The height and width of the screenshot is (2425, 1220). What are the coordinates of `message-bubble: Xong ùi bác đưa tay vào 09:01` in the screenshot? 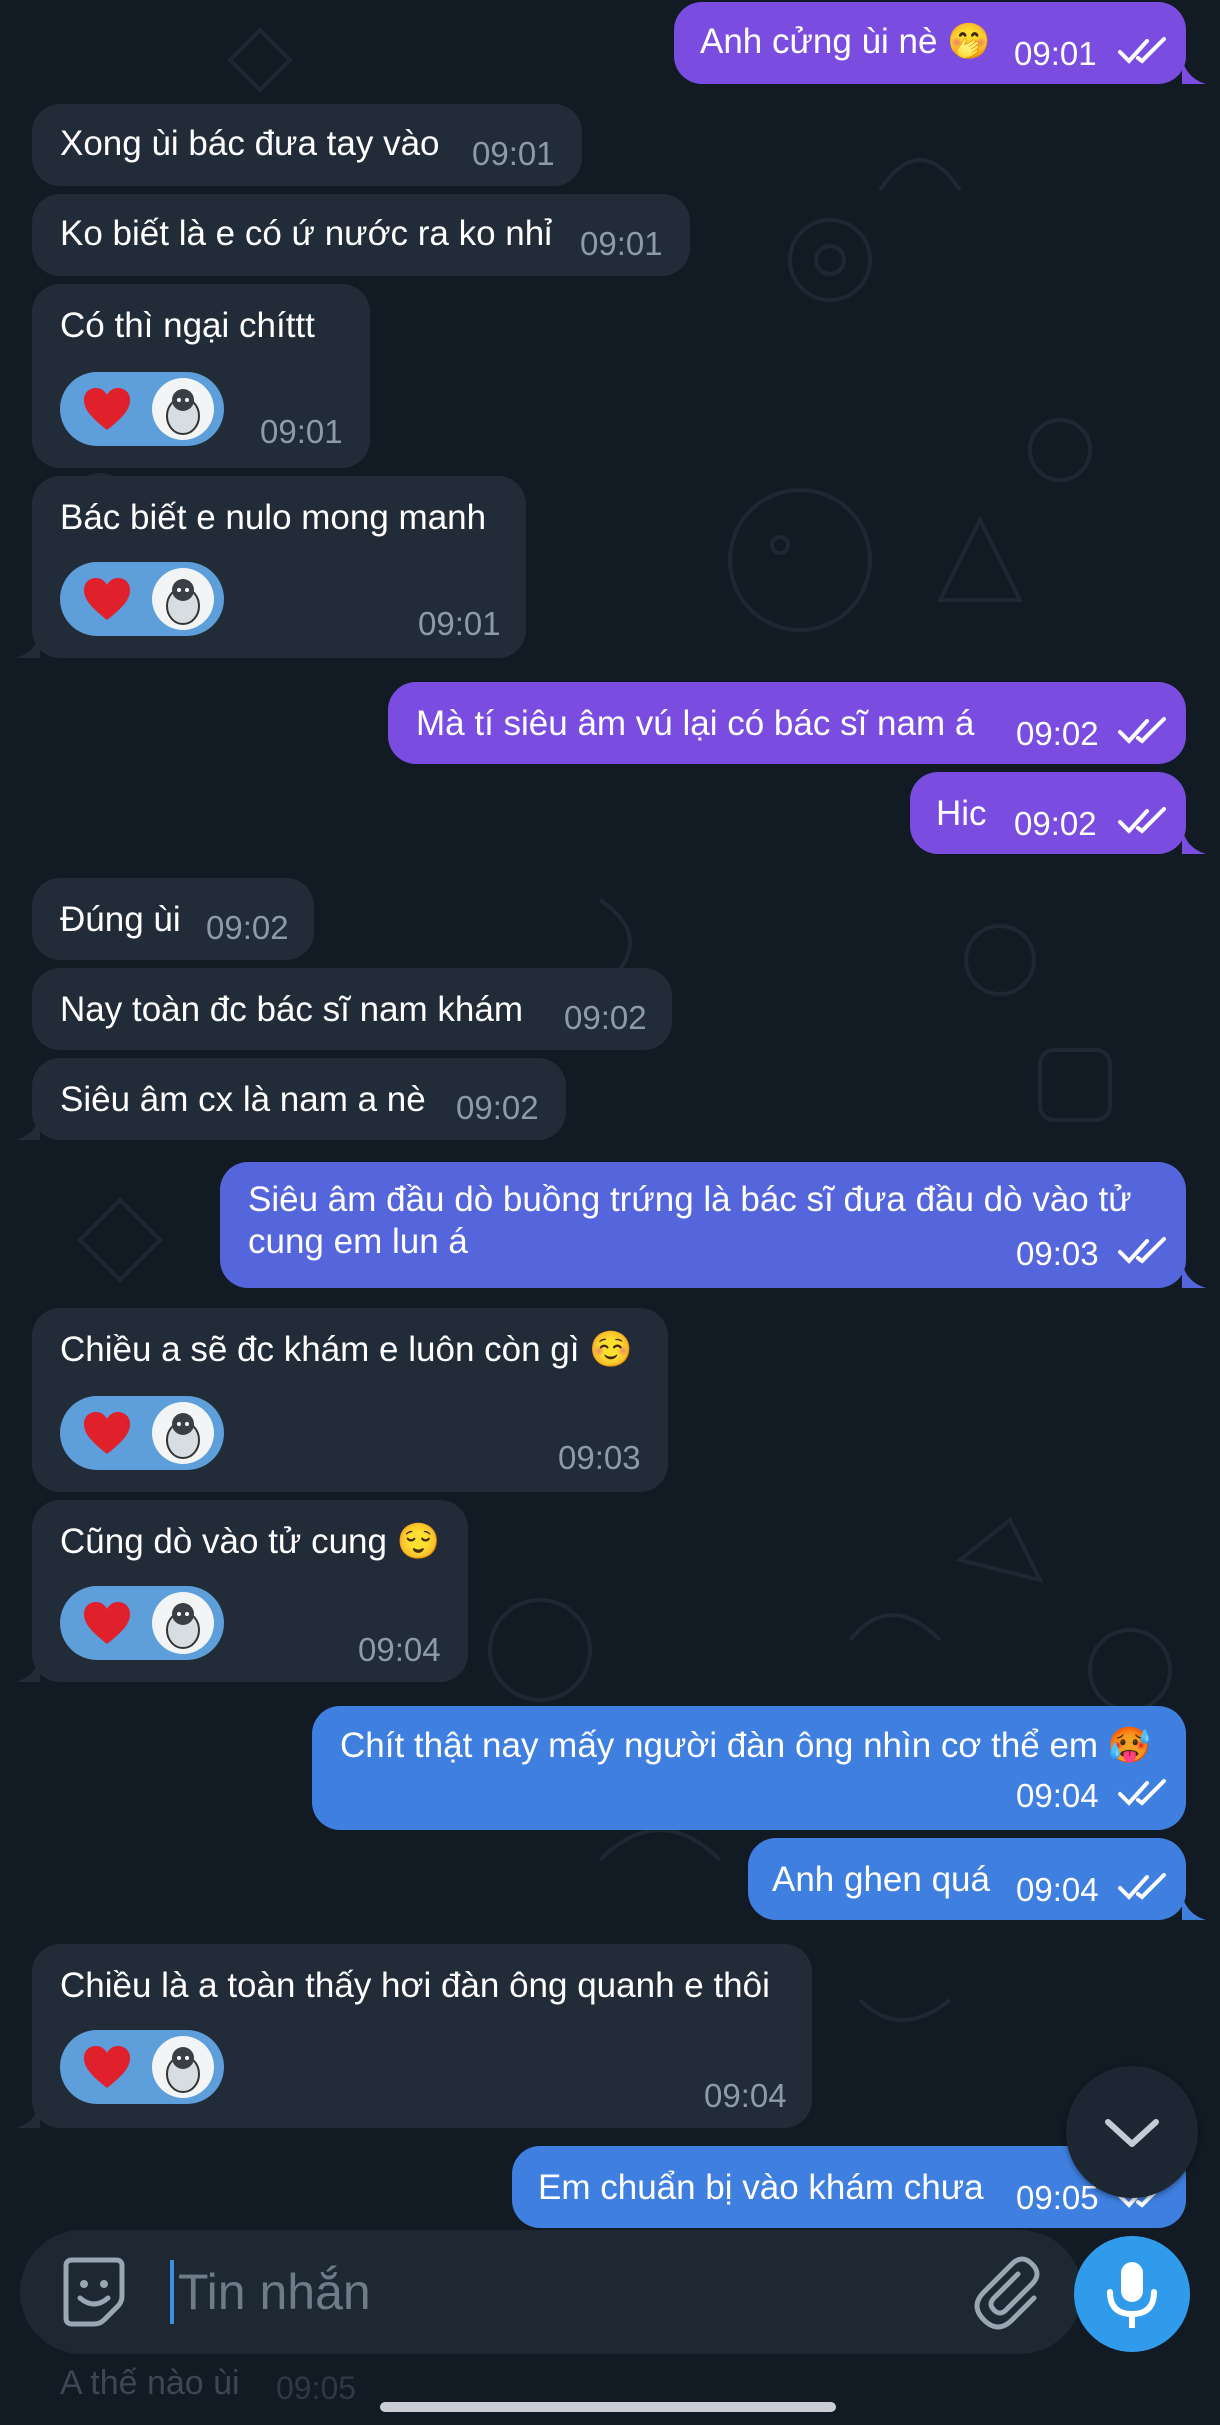 It's located at (307, 145).